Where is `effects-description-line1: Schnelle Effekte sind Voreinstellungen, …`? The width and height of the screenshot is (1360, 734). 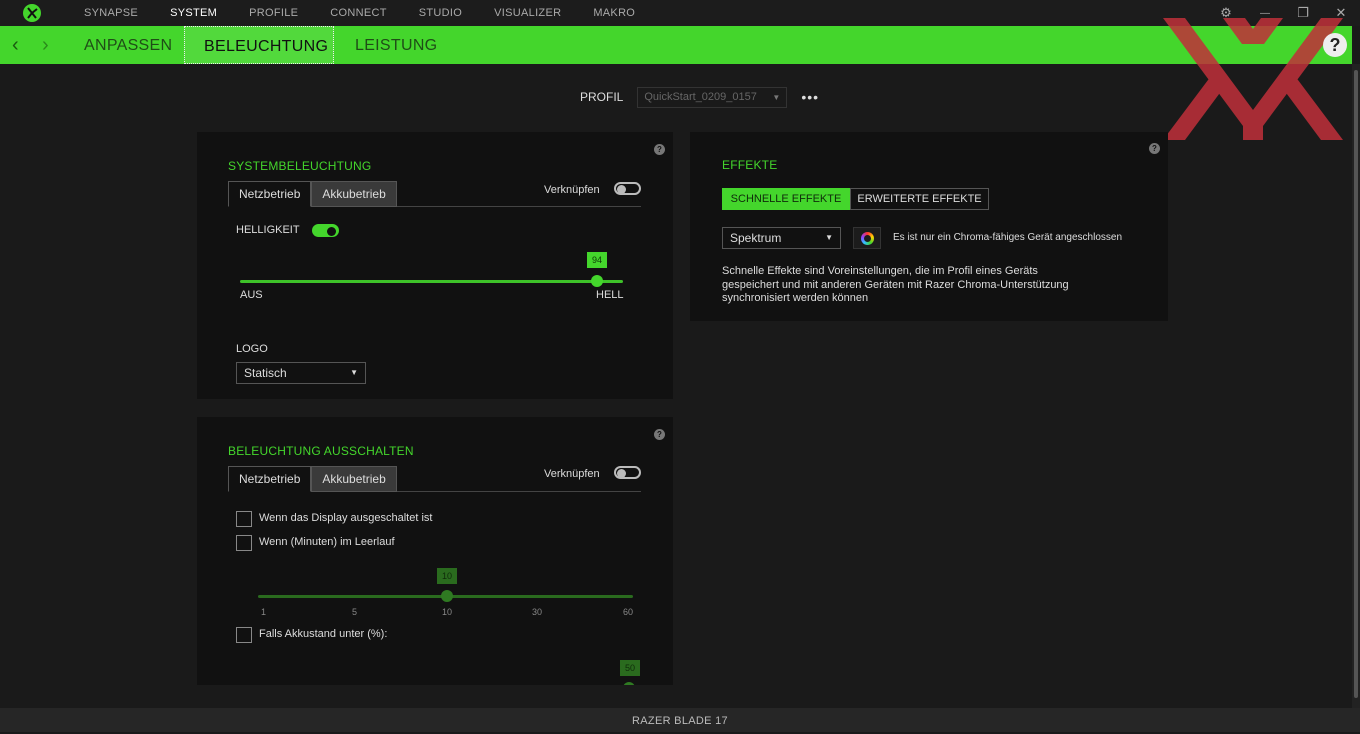
effects-description-line1: Schnelle Effekte sind Voreinstellungen, … is located at coordinates (880, 271).